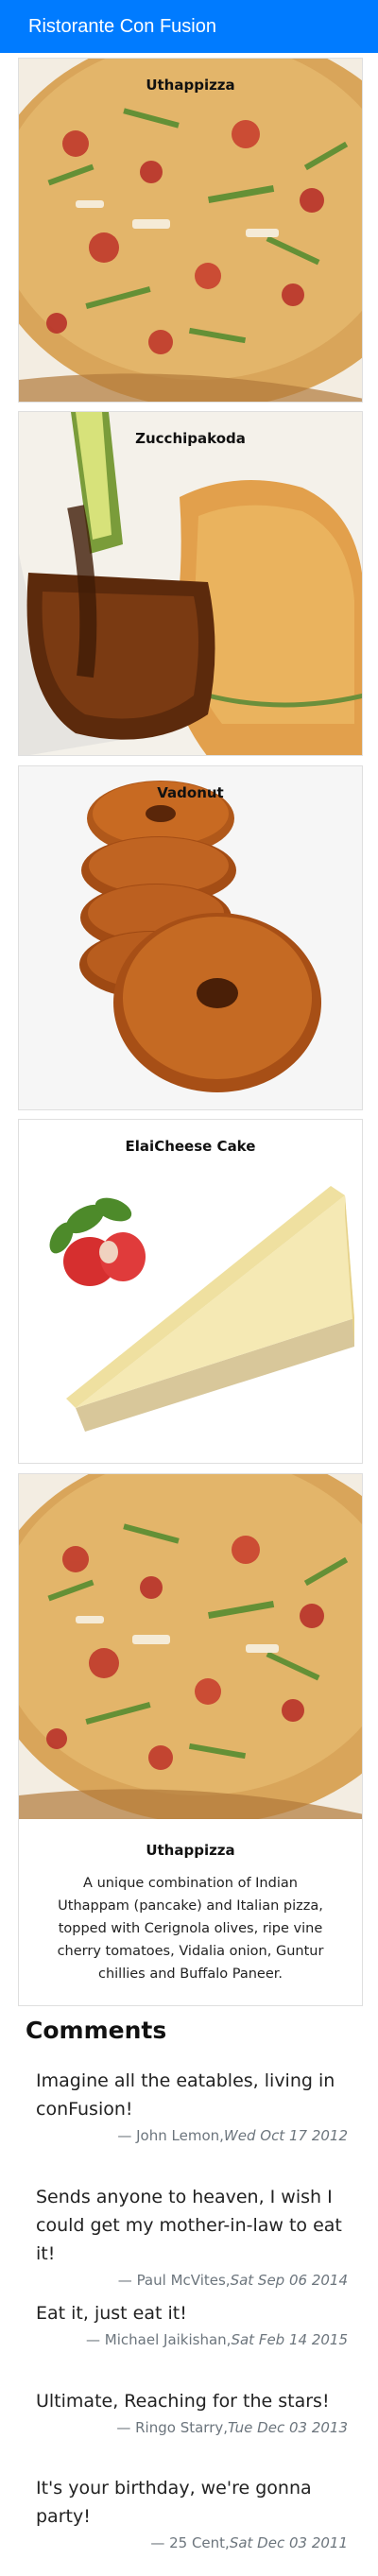  I want to click on comment-text: It's your birthday, we're gonna party!, so click(174, 2502).